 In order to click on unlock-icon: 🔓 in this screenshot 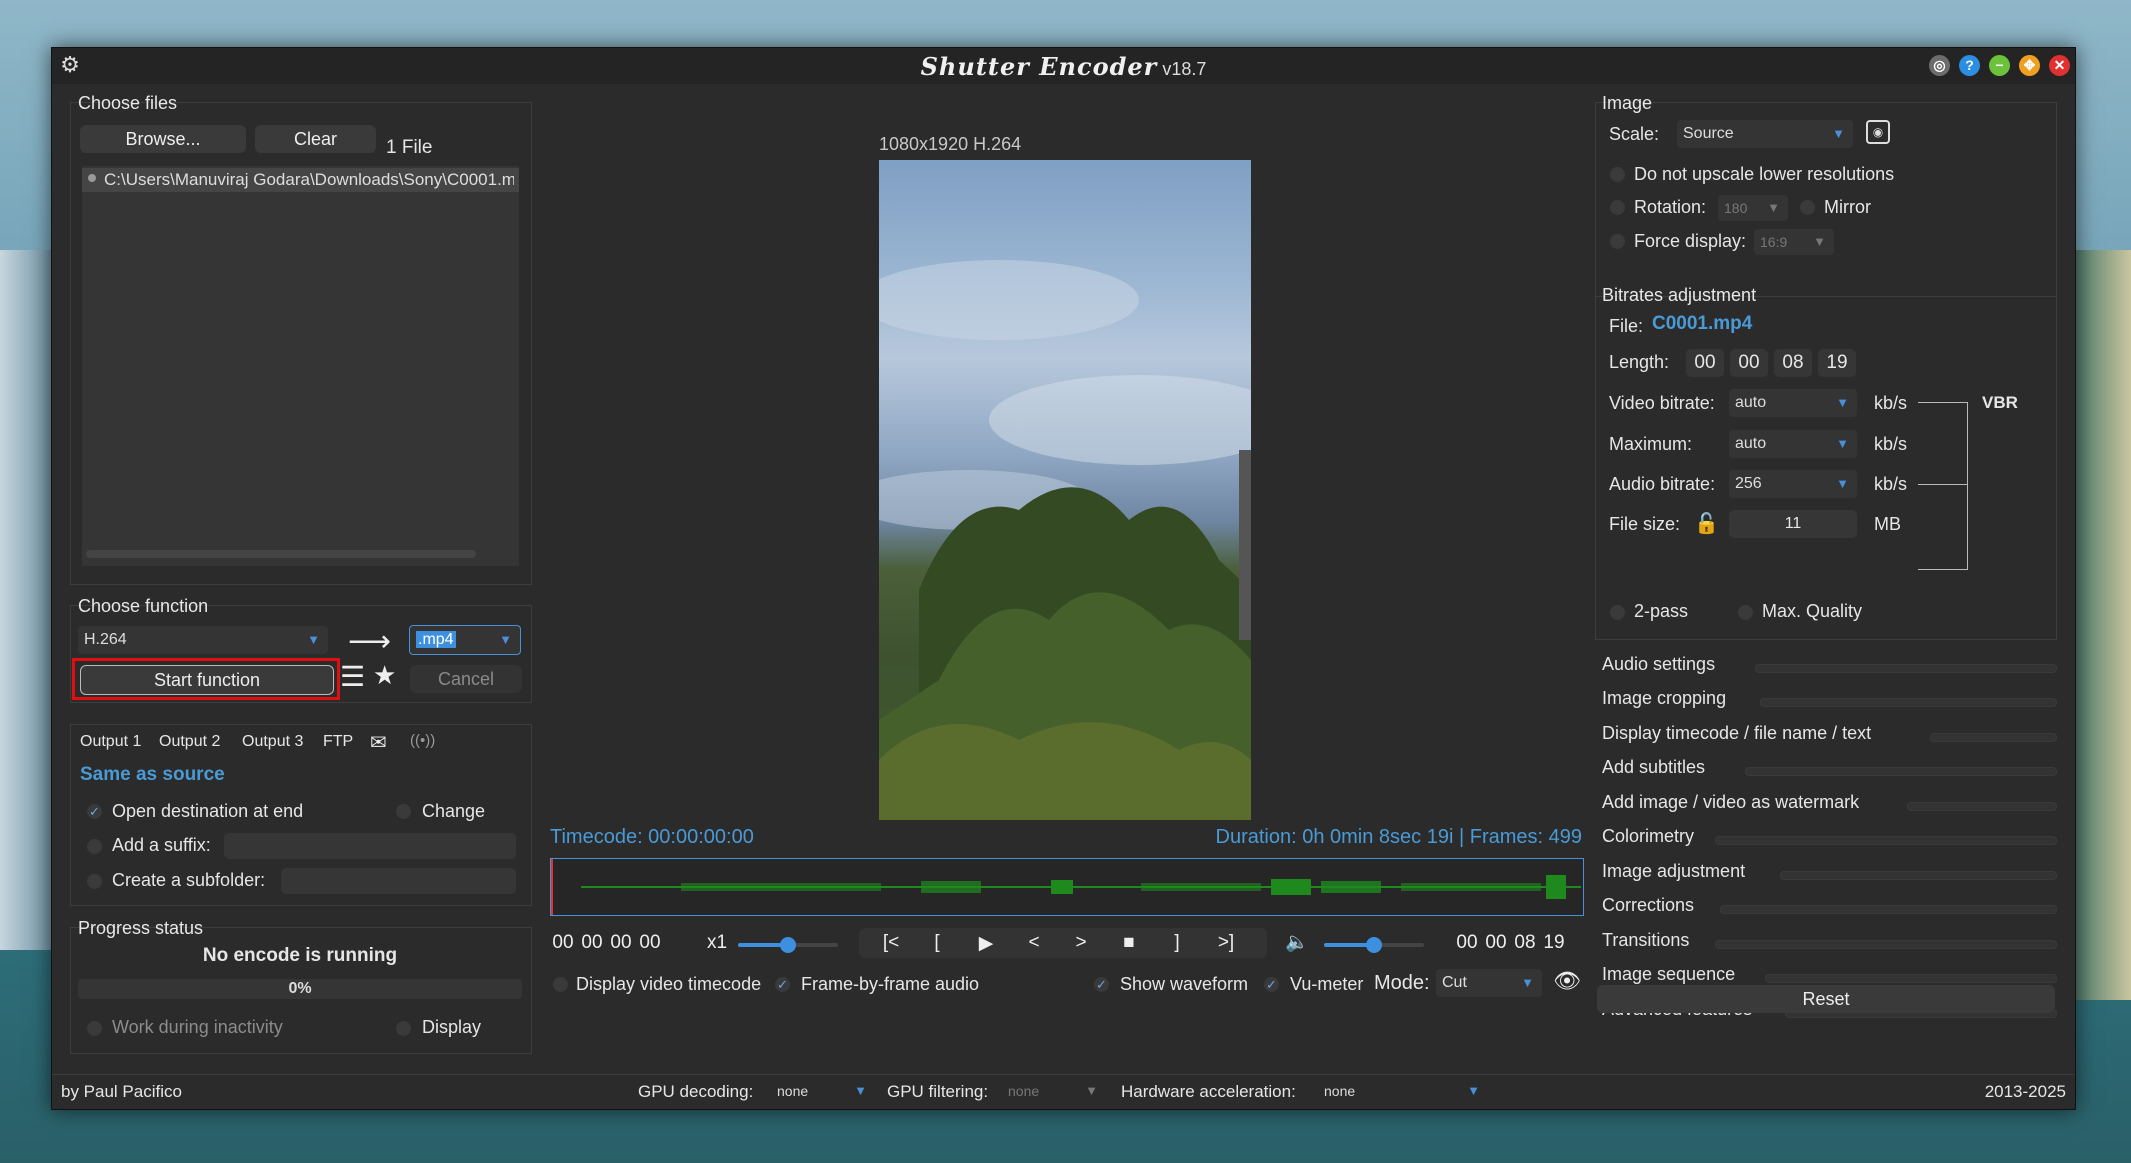, I will do `click(1706, 523)`.